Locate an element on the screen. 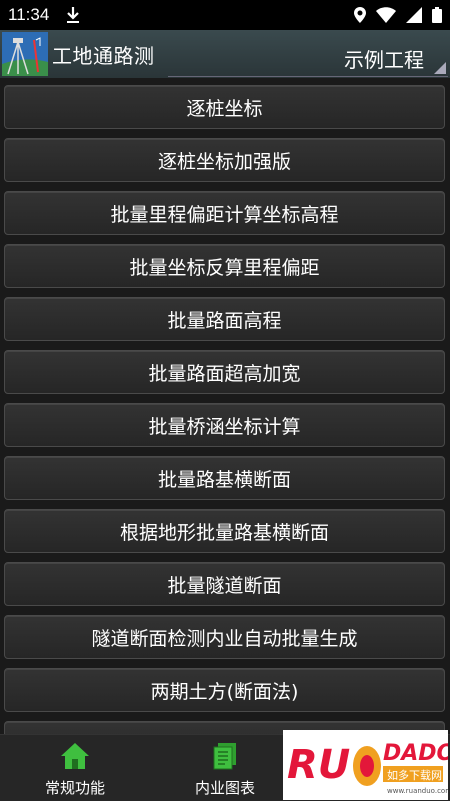  tab-office: 内业图表 is located at coordinates (225, 768).